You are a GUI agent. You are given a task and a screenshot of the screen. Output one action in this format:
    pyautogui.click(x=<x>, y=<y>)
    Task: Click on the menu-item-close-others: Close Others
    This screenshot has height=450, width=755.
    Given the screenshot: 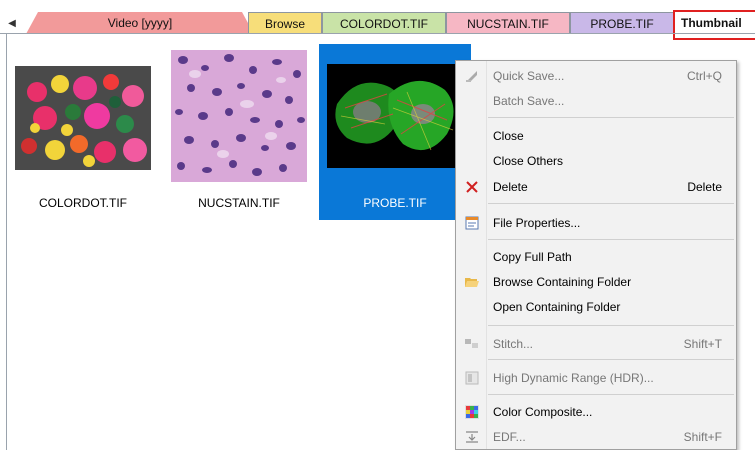 What is the action you would take?
    pyautogui.click(x=596, y=161)
    